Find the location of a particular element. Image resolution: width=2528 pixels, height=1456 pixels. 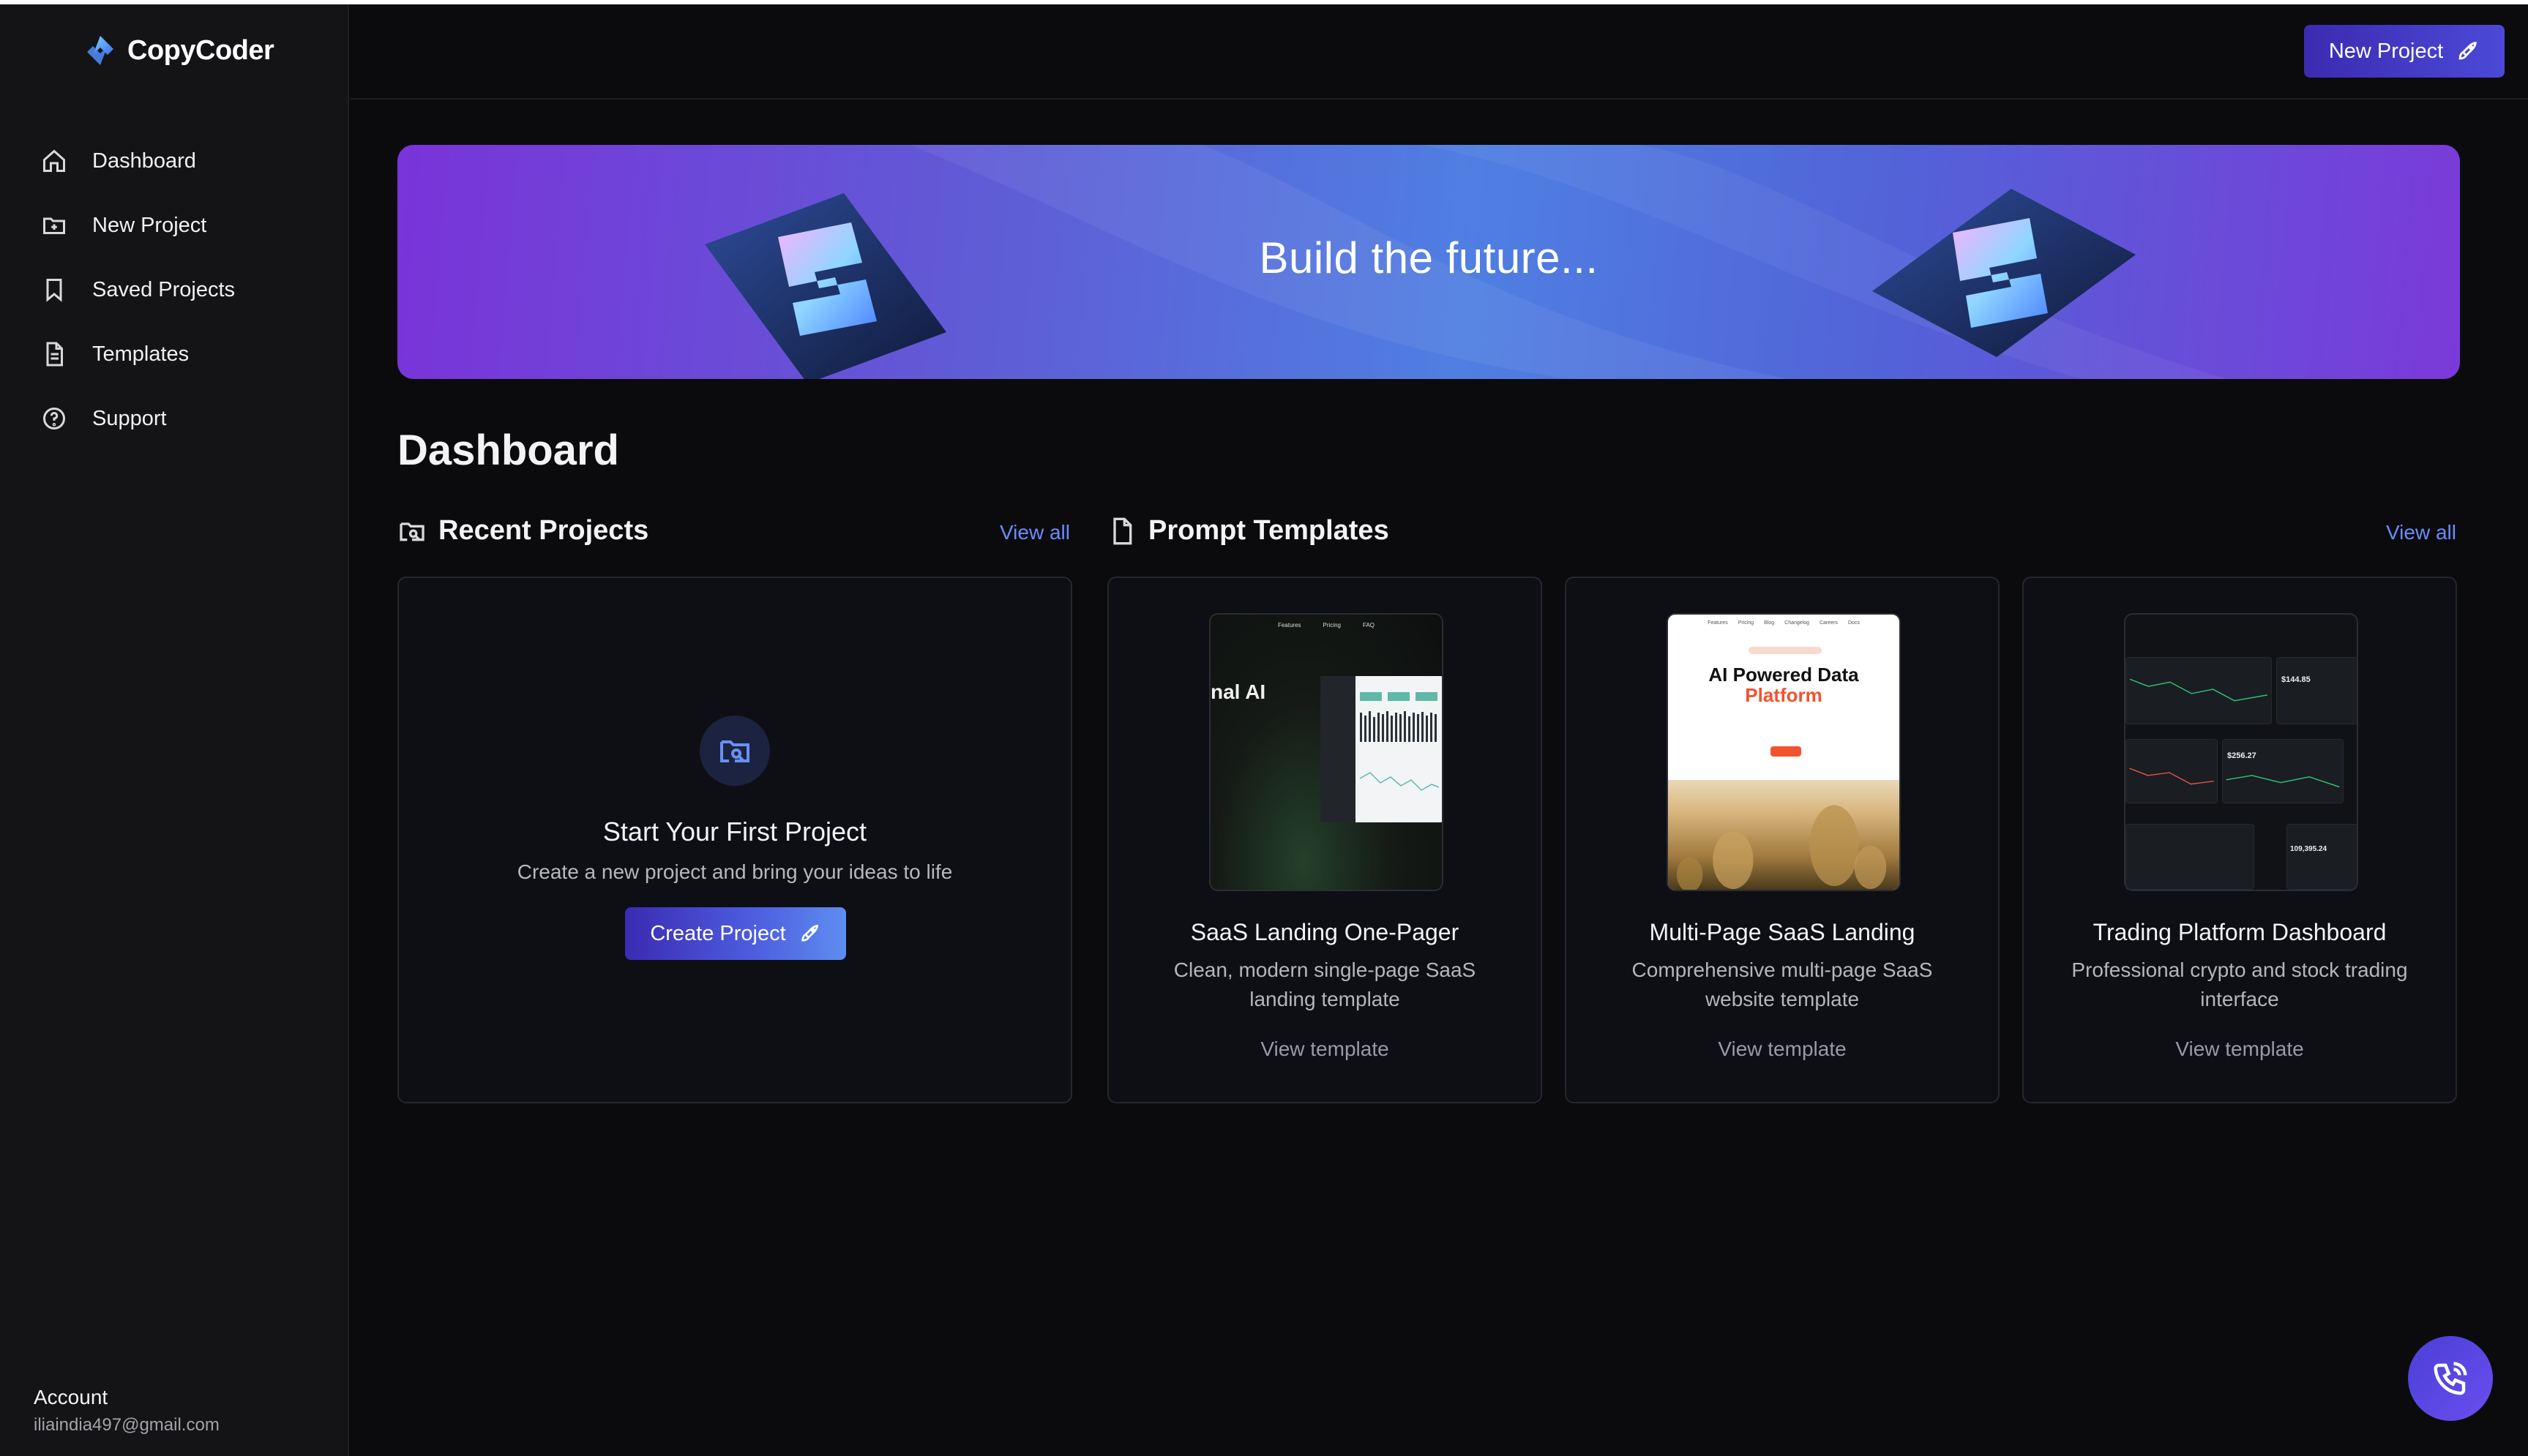

support-call-button is located at coordinates (2450, 1378).